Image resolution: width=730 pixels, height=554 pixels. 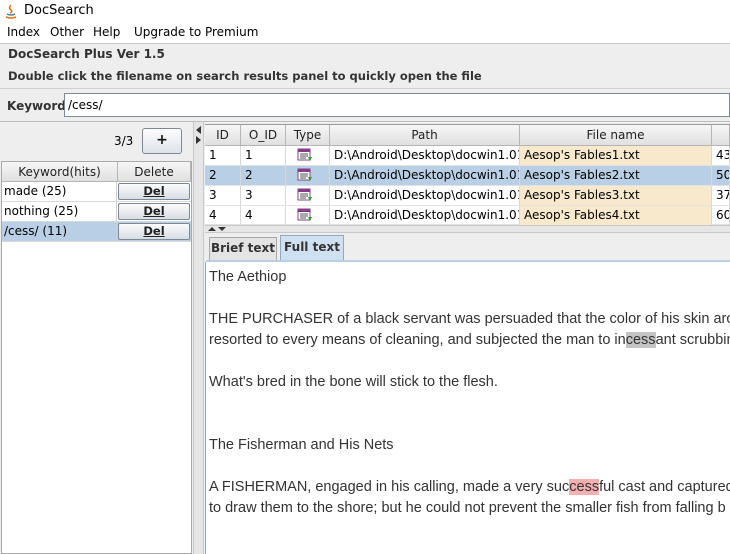 What do you see at coordinates (223, 135) in the screenshot?
I see `column-header-id: ID` at bounding box center [223, 135].